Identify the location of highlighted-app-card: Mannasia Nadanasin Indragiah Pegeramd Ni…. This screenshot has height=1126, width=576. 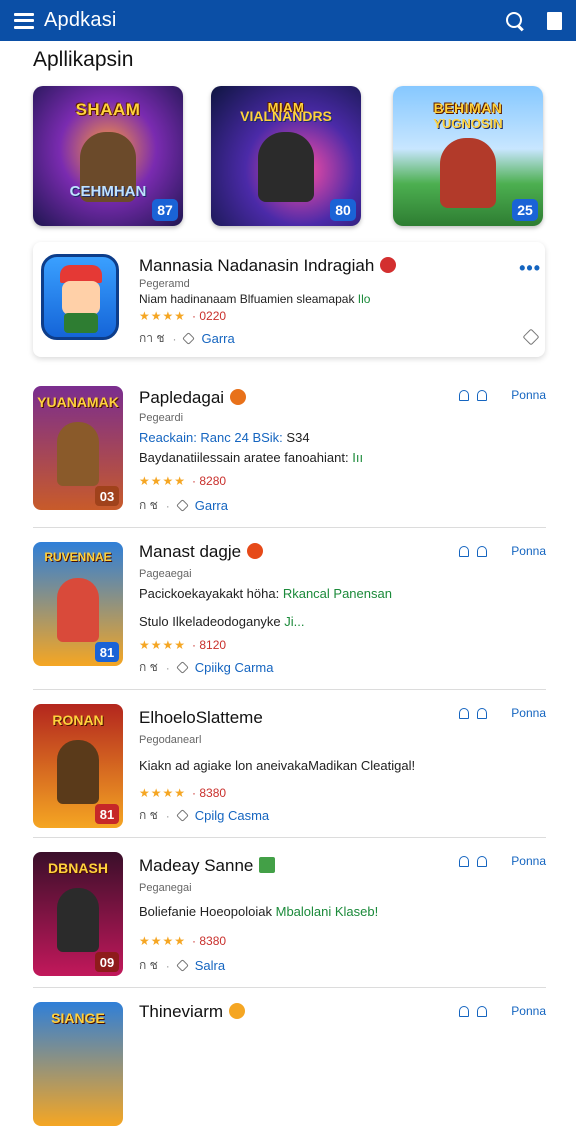
(289, 299).